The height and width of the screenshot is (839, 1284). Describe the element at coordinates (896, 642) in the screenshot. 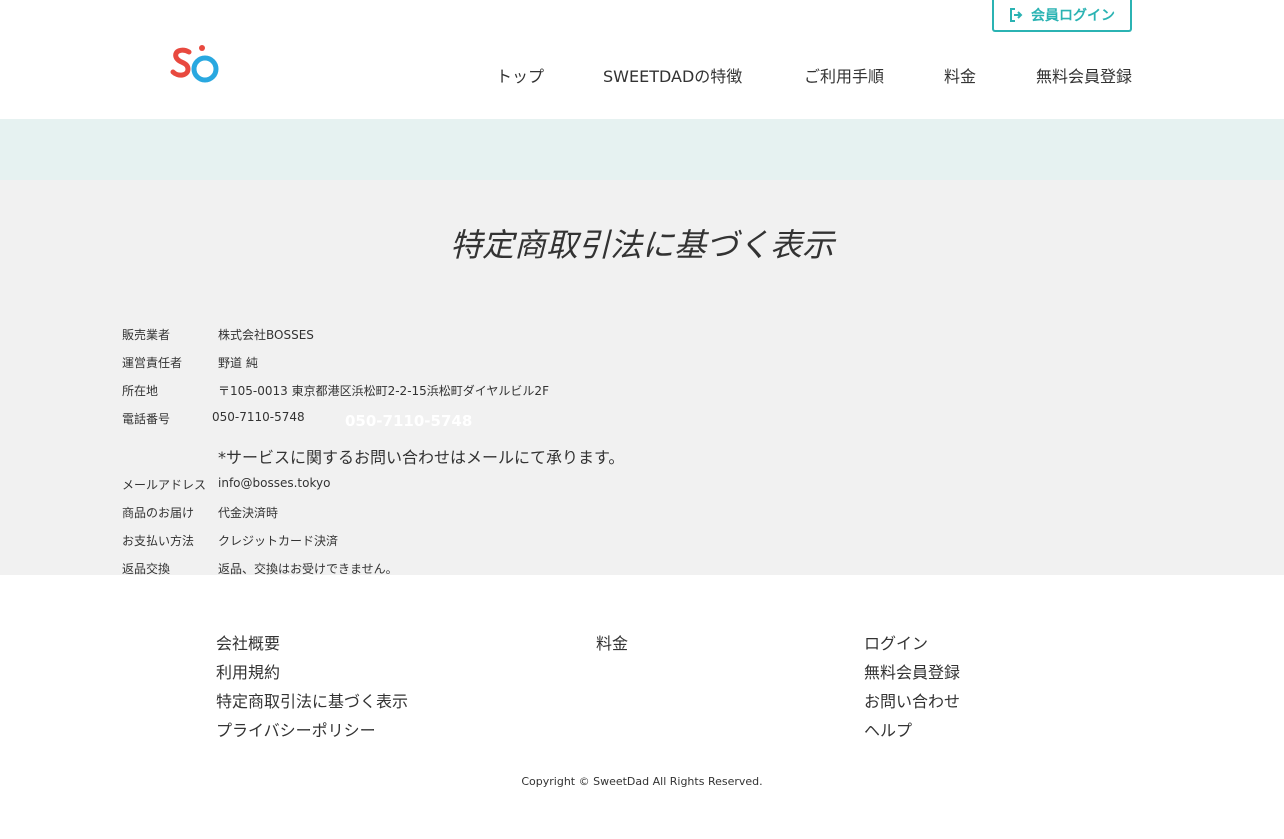

I see `footer-link-login: ログイン` at that location.